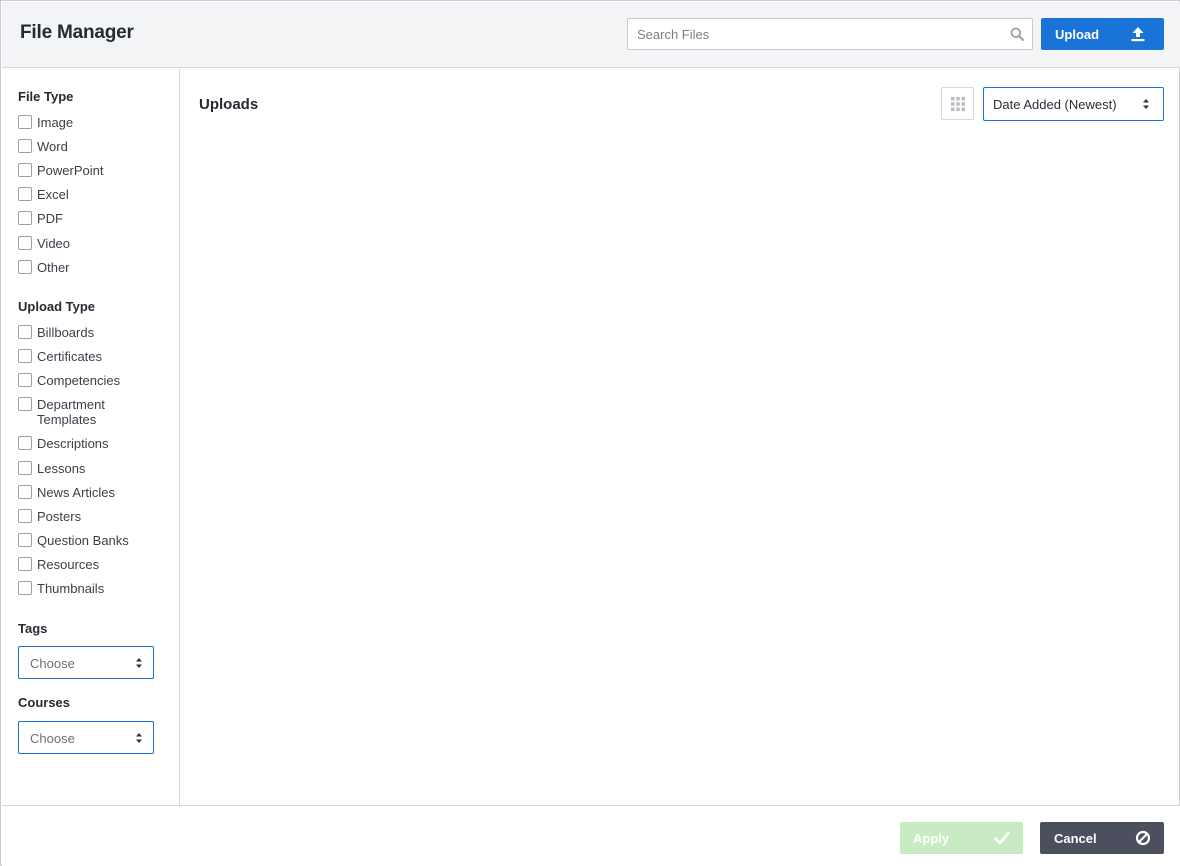 This screenshot has height=866, width=1180. Describe the element at coordinates (71, 412) in the screenshot. I see `checkbox-label: Department Templates` at that location.